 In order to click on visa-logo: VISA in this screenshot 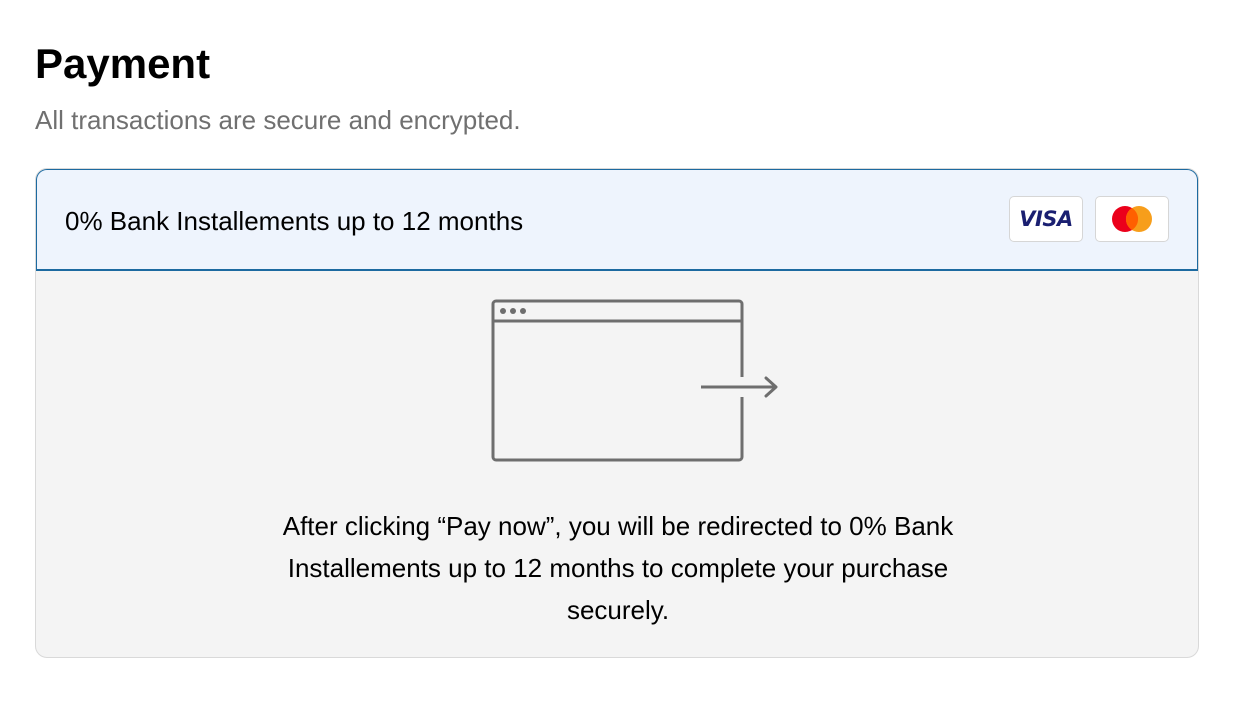, I will do `click(1046, 219)`.